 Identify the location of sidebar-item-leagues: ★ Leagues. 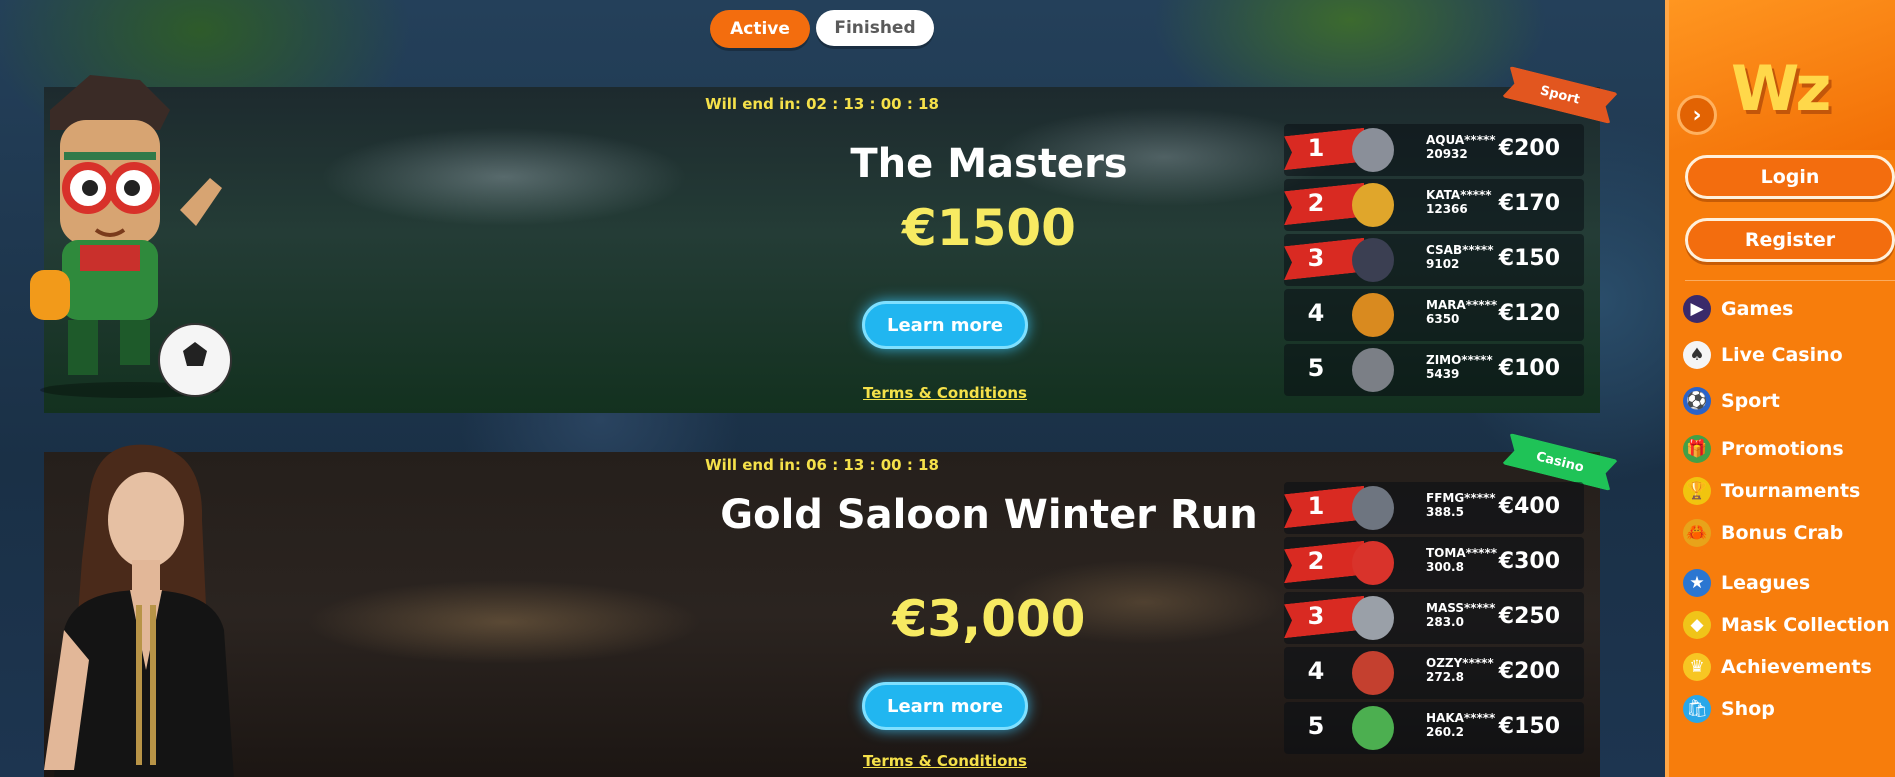
(1746, 583).